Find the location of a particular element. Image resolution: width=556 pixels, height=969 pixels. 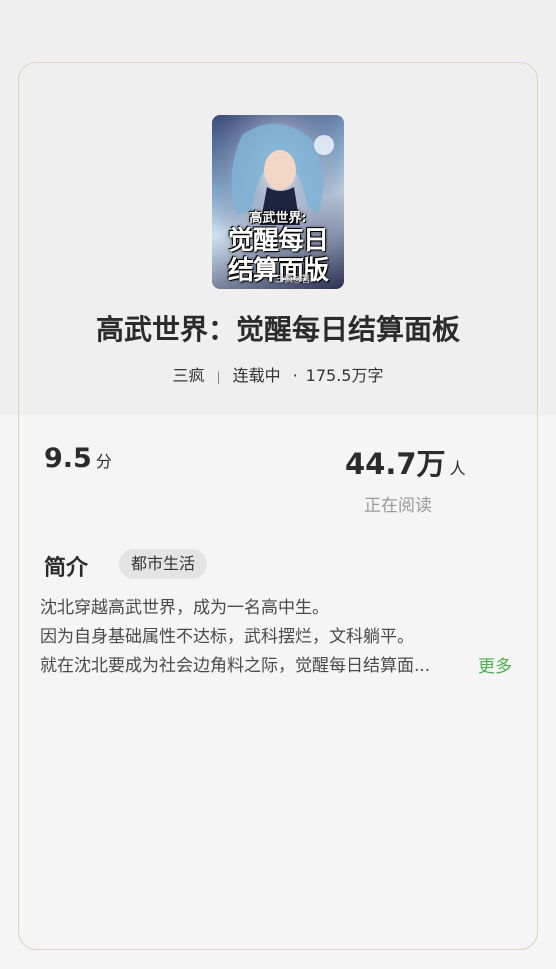

book-cover: 高武世界: 觉醒每日 结算面版 三疯◎著 is located at coordinates (278, 202).